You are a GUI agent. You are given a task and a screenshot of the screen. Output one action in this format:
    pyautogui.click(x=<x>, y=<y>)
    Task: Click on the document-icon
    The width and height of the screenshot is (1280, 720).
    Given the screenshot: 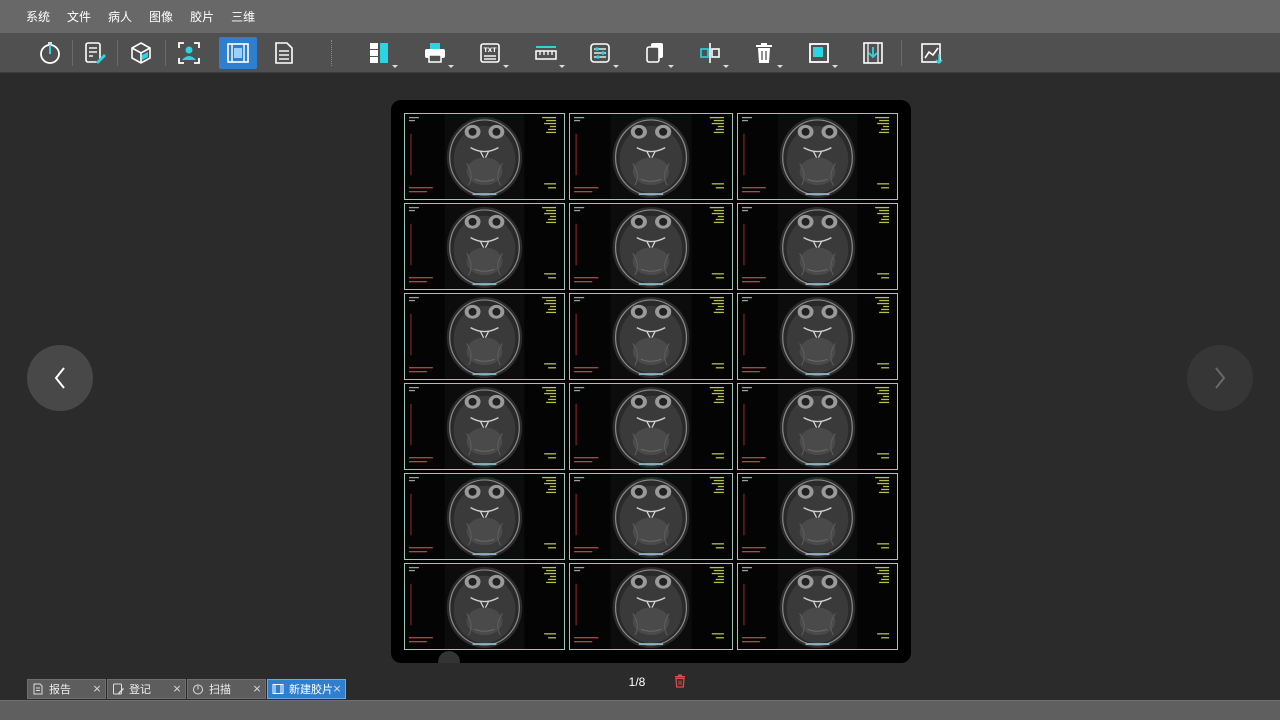 What is the action you would take?
    pyautogui.click(x=284, y=53)
    